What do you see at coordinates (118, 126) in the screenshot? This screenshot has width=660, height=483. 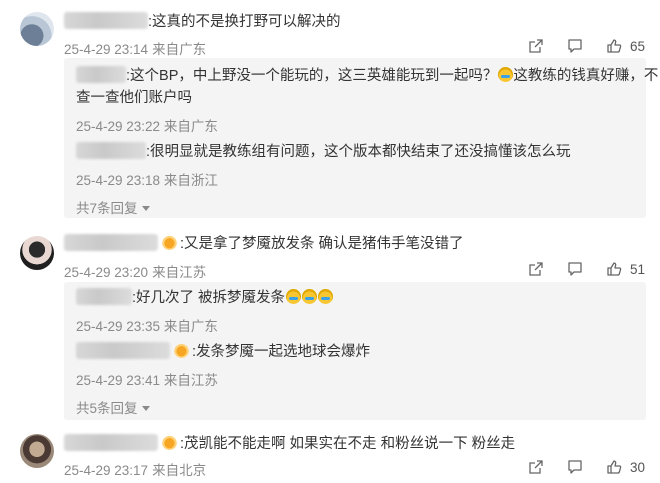 I see `reply-date: 25-4-29 23:22` at bounding box center [118, 126].